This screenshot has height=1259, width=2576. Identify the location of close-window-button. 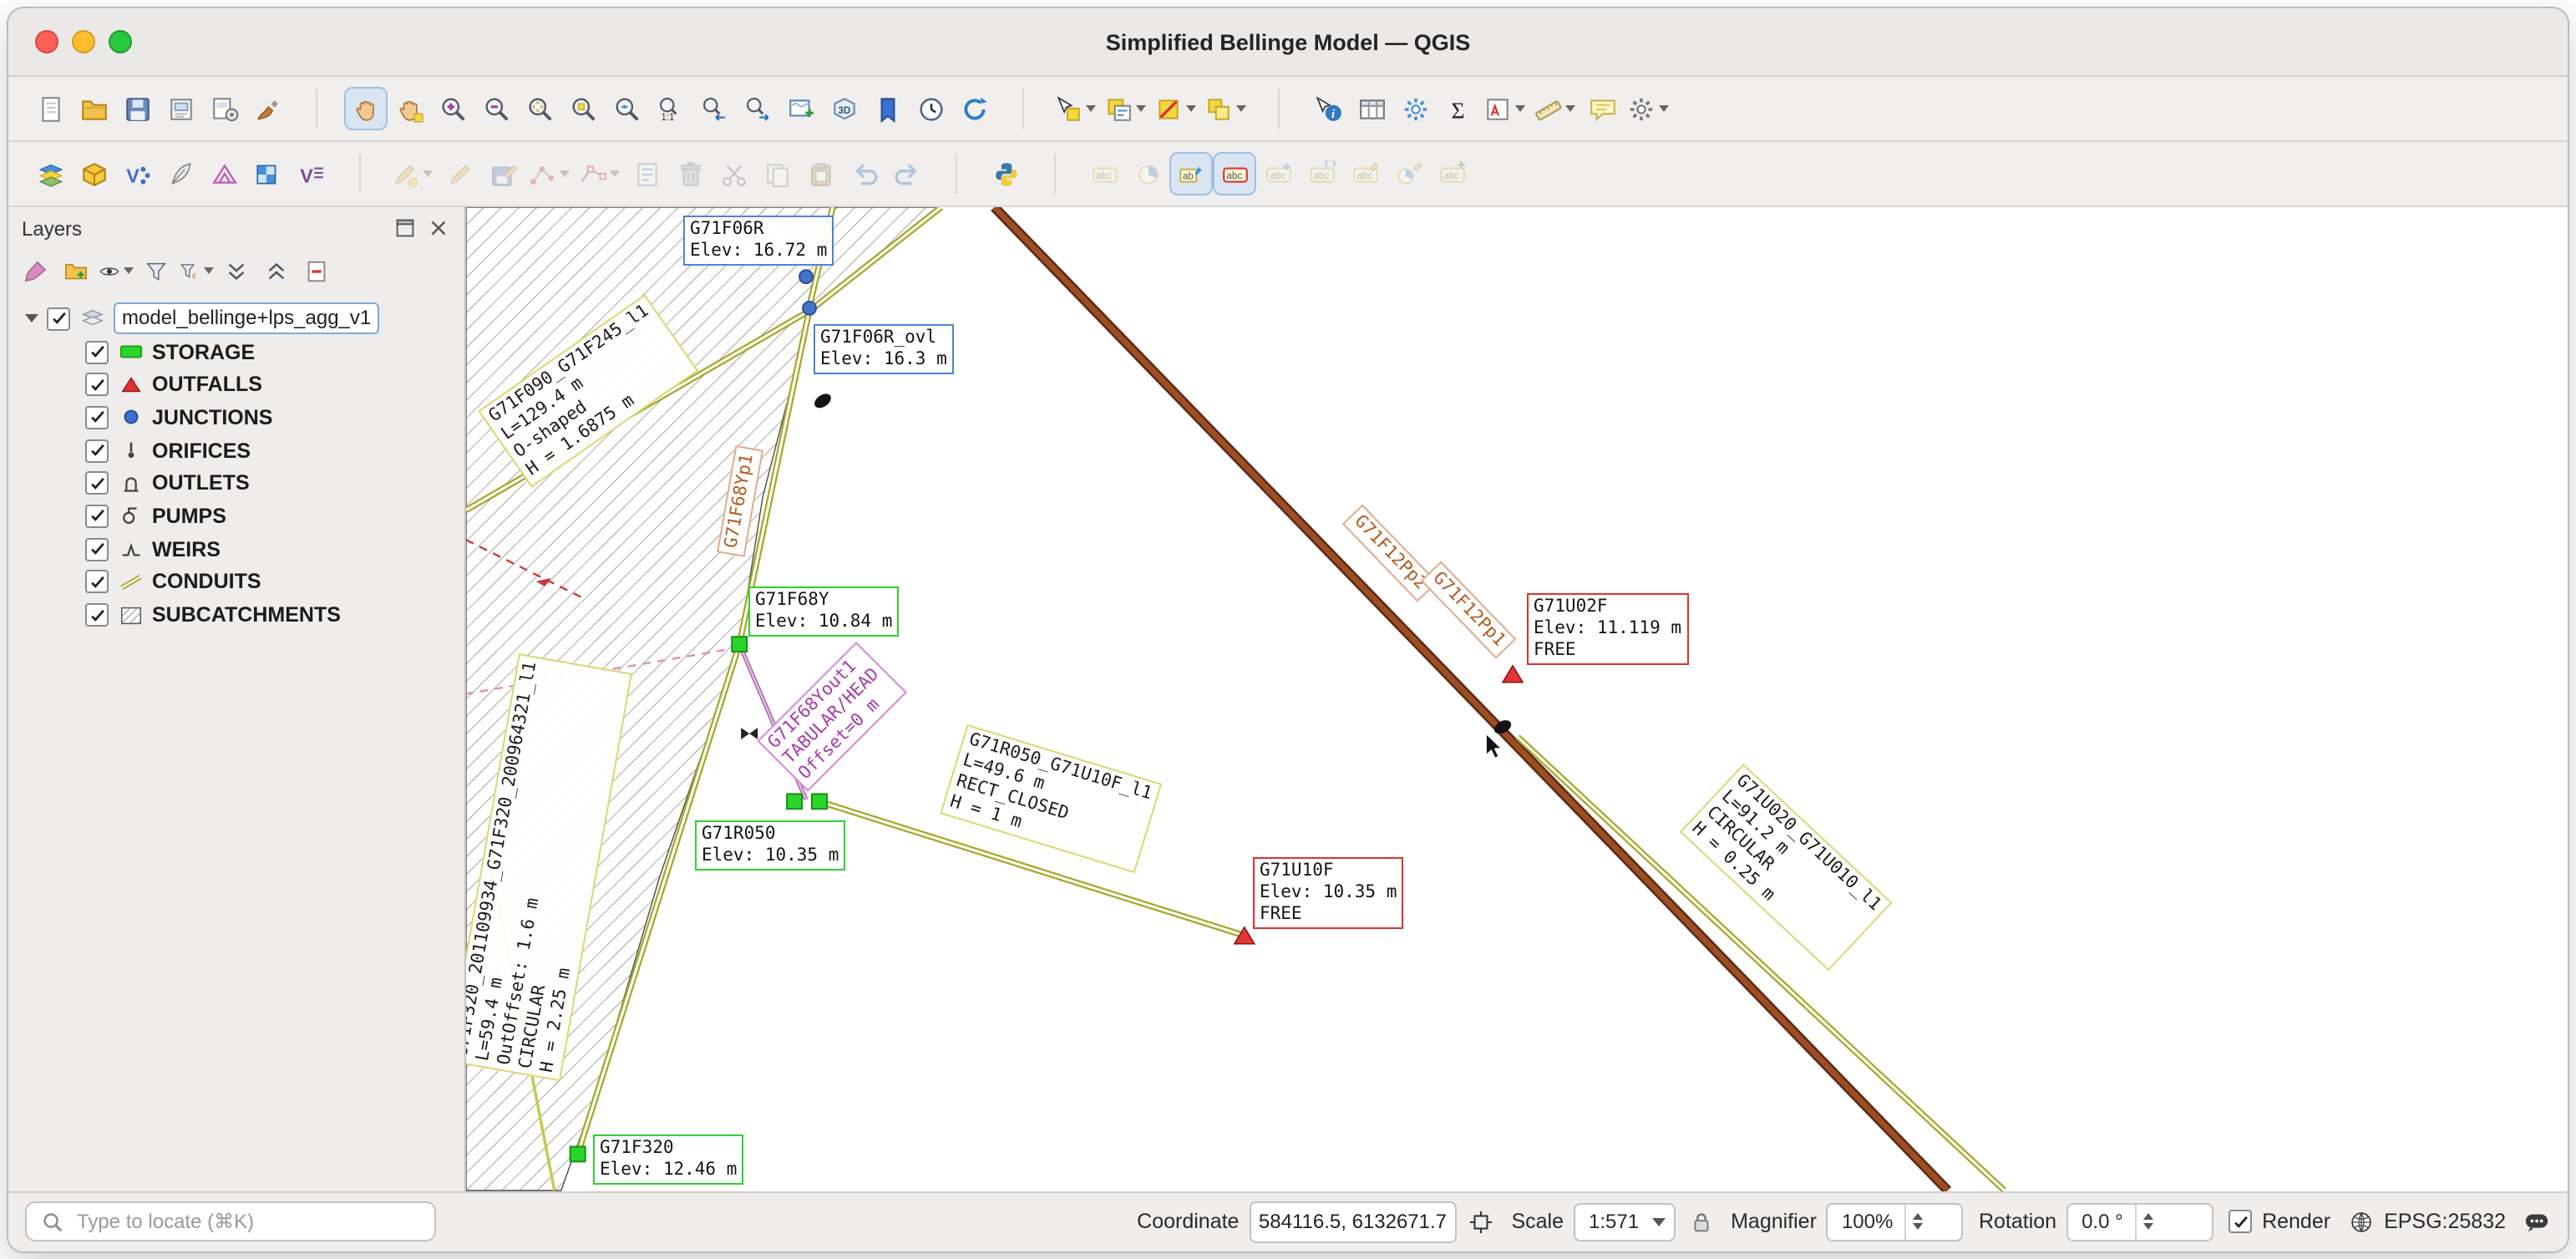
(46, 42).